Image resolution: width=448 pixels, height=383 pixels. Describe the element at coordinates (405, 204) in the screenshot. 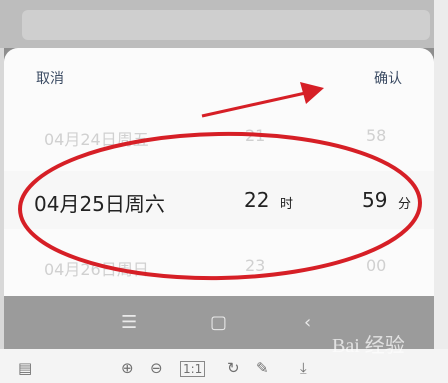

I see `minute-unit-label: 分` at that location.